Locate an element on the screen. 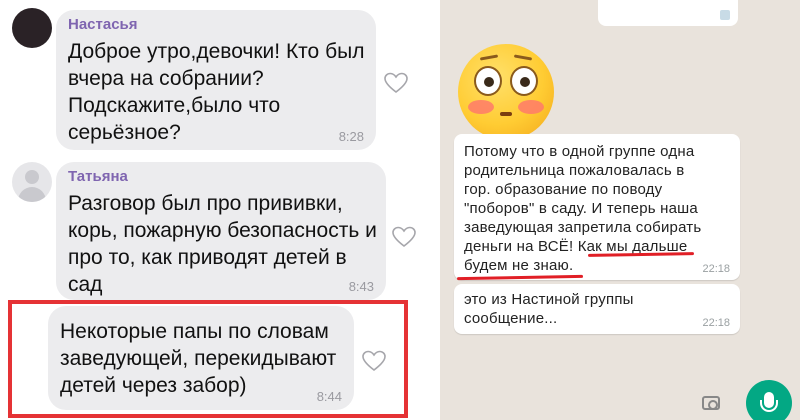  highlight-frame is located at coordinates (208, 359).